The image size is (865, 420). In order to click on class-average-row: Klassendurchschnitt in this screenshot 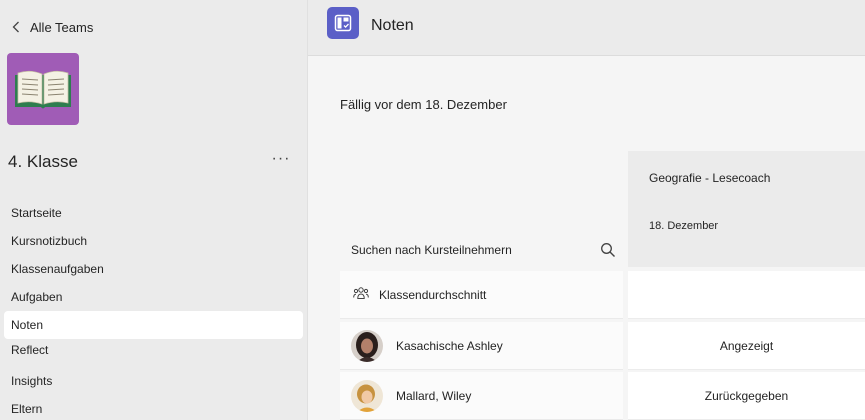, I will do `click(481, 295)`.